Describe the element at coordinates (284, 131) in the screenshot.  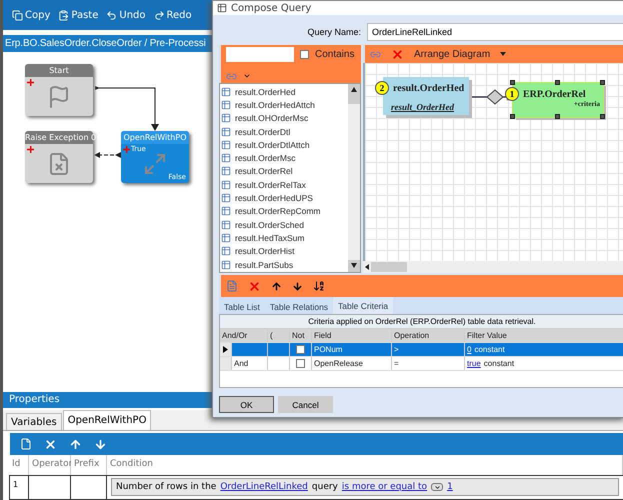
I see `table-list-item: result.OrderDtl` at that location.